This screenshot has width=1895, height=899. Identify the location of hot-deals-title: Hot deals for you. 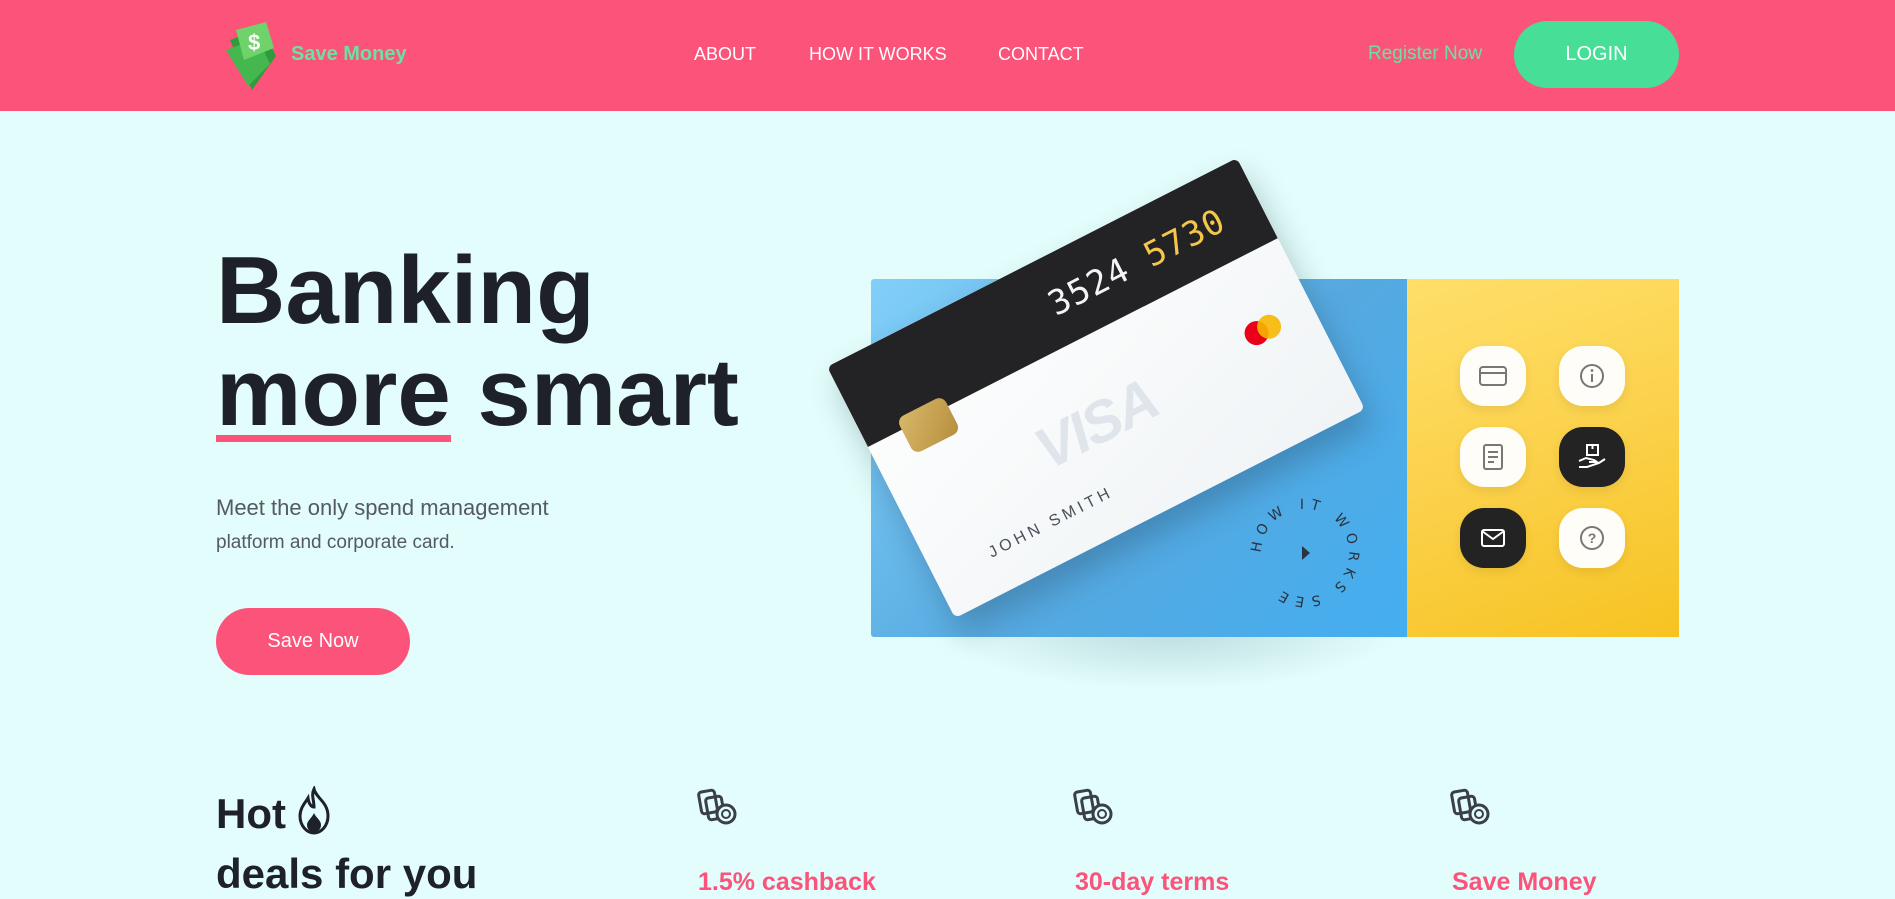
(346, 841).